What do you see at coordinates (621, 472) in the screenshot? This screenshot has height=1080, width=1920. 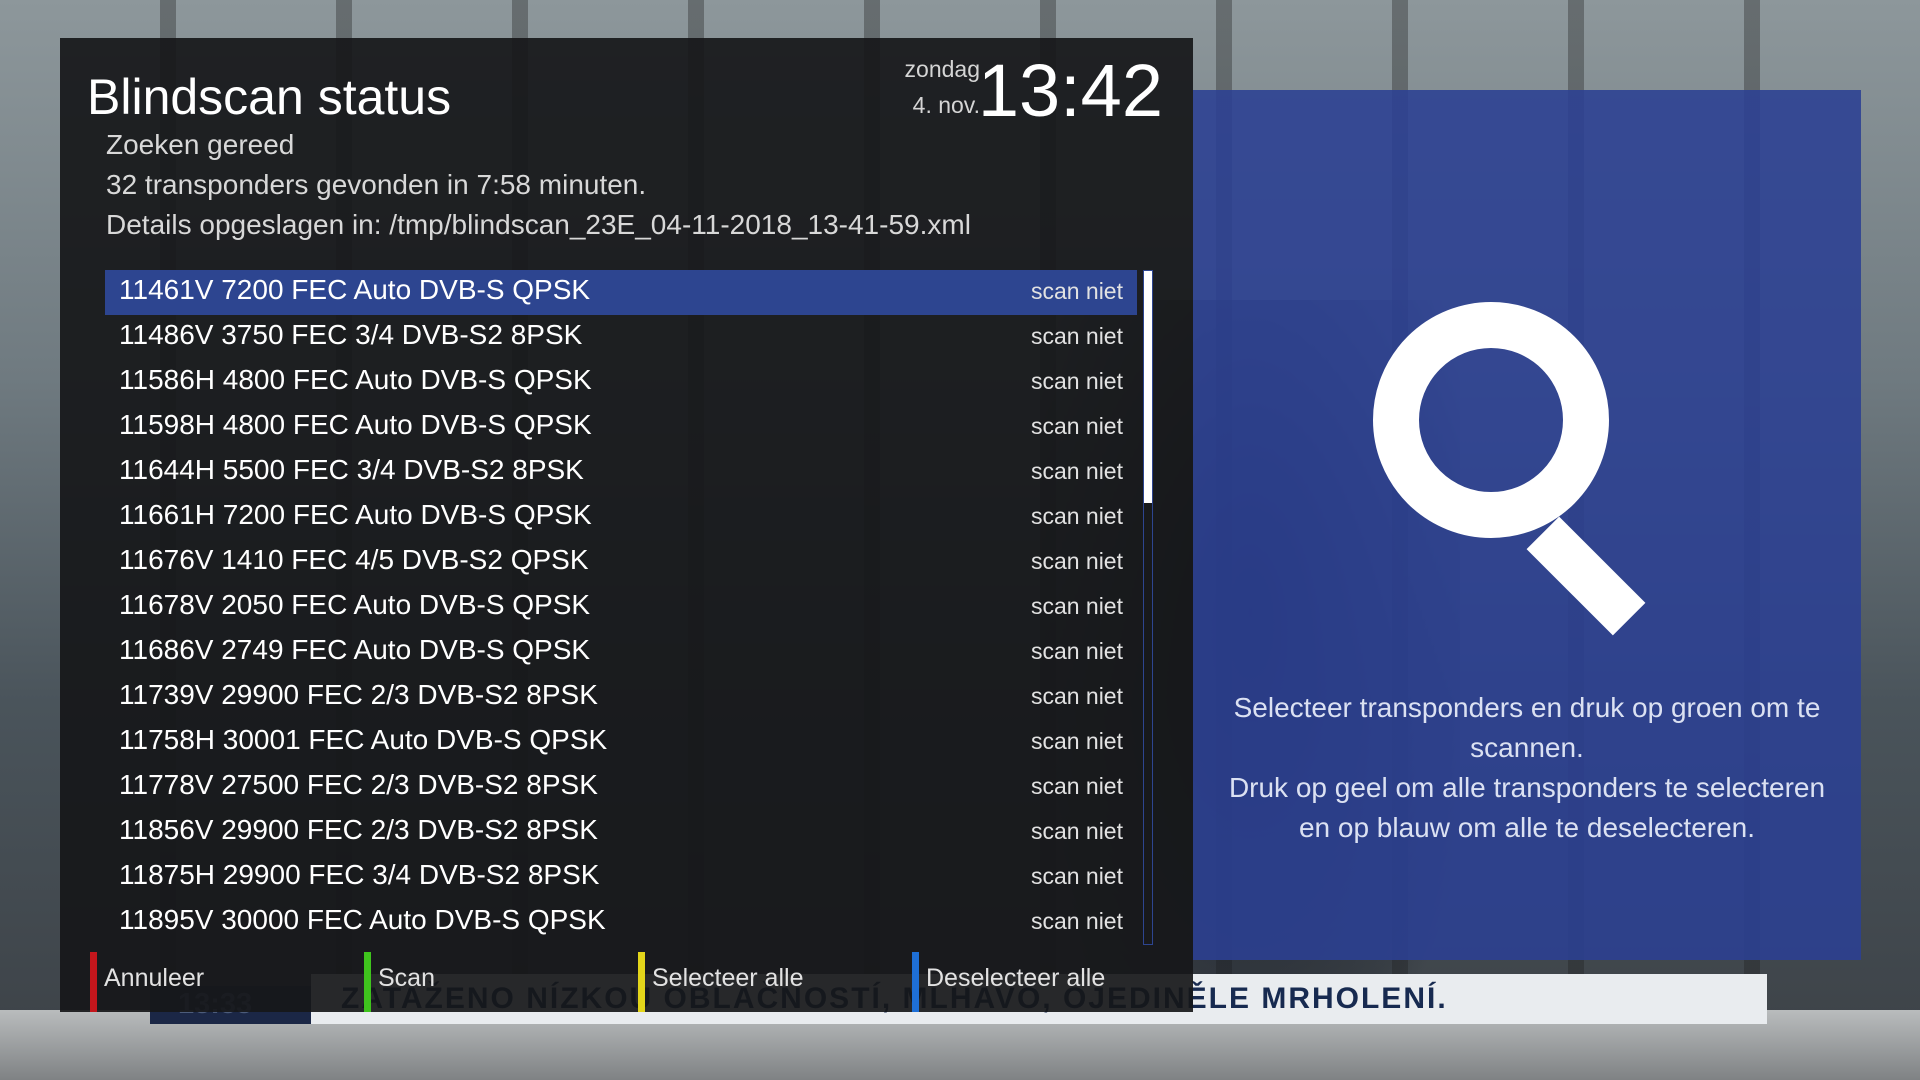 I see `transponder-row: 11644H 5500 FEC 3/4 DVB-S2 8PSK scan niet` at bounding box center [621, 472].